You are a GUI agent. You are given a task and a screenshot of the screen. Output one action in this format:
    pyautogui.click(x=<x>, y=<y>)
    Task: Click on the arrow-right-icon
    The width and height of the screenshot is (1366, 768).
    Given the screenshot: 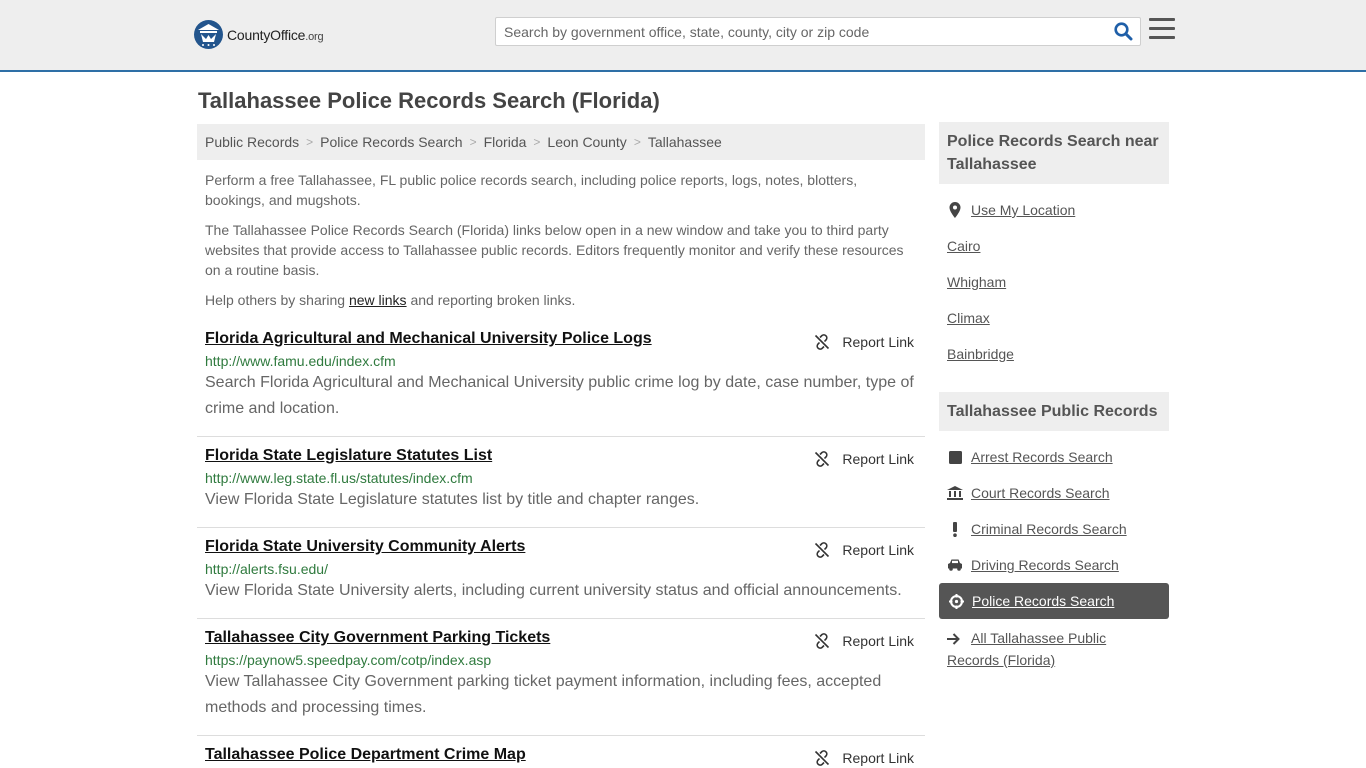 What is the action you would take?
    pyautogui.click(x=956, y=640)
    